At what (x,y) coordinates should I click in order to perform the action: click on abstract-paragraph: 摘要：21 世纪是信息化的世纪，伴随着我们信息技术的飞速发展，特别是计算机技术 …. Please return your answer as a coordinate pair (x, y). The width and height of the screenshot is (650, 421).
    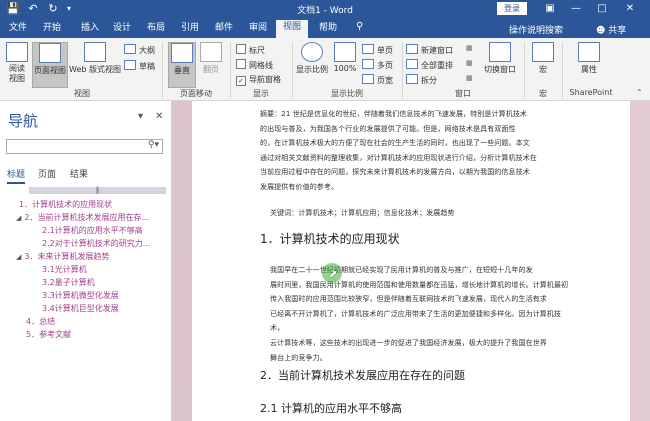
    Looking at the image, I should click on (416, 151).